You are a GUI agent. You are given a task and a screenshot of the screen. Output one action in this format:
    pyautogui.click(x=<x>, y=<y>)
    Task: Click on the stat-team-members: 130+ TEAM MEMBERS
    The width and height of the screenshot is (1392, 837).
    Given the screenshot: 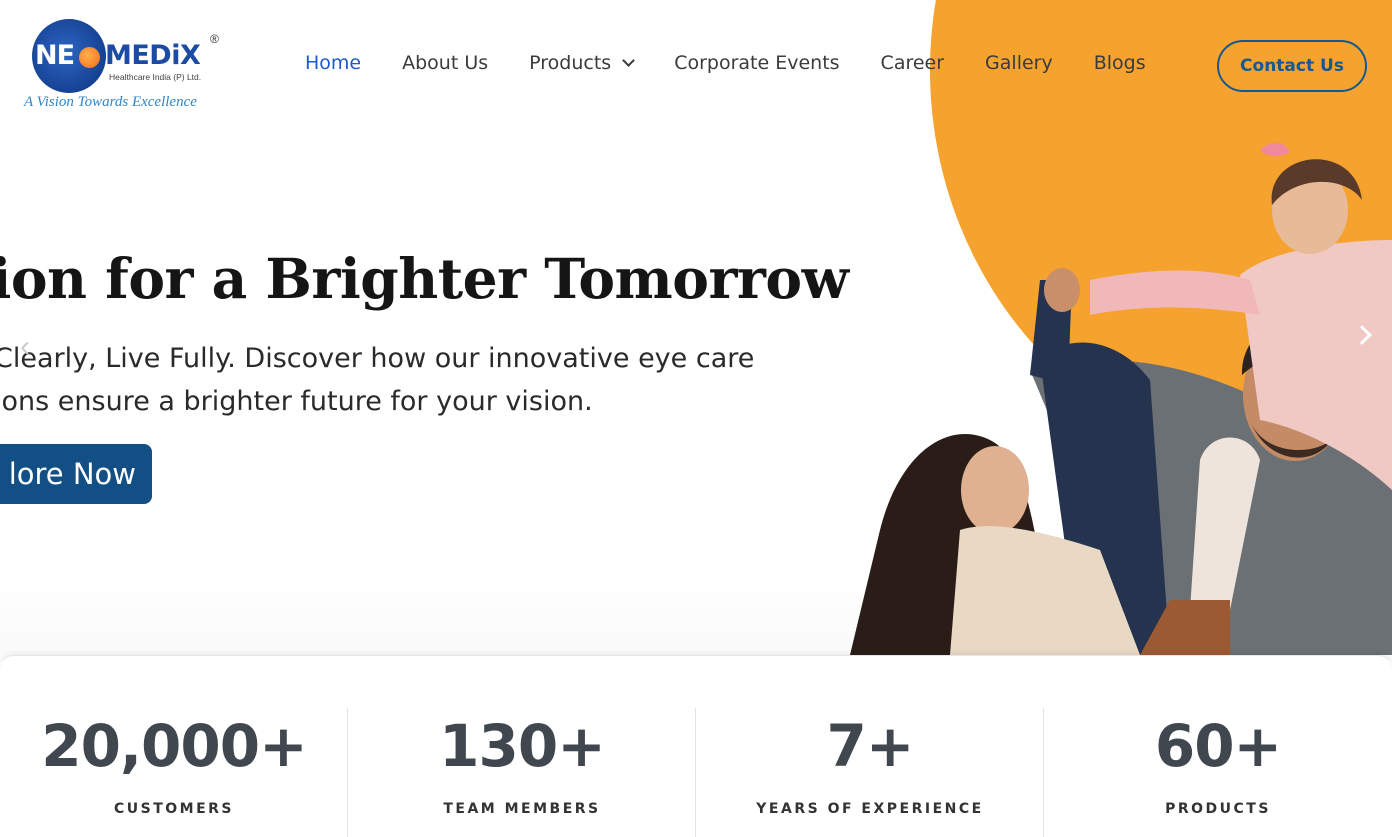 What is the action you would take?
    pyautogui.click(x=522, y=746)
    